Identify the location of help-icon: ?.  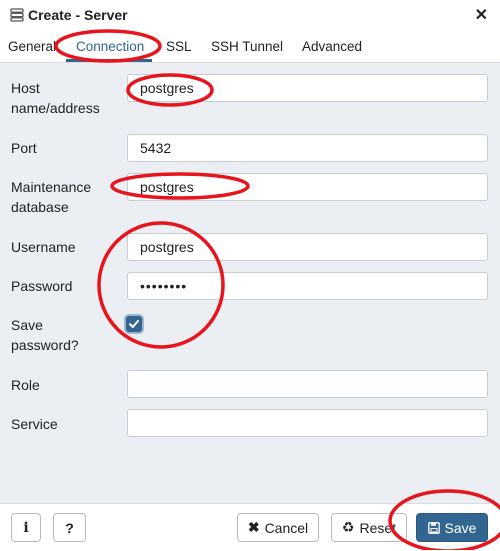
(69, 527).